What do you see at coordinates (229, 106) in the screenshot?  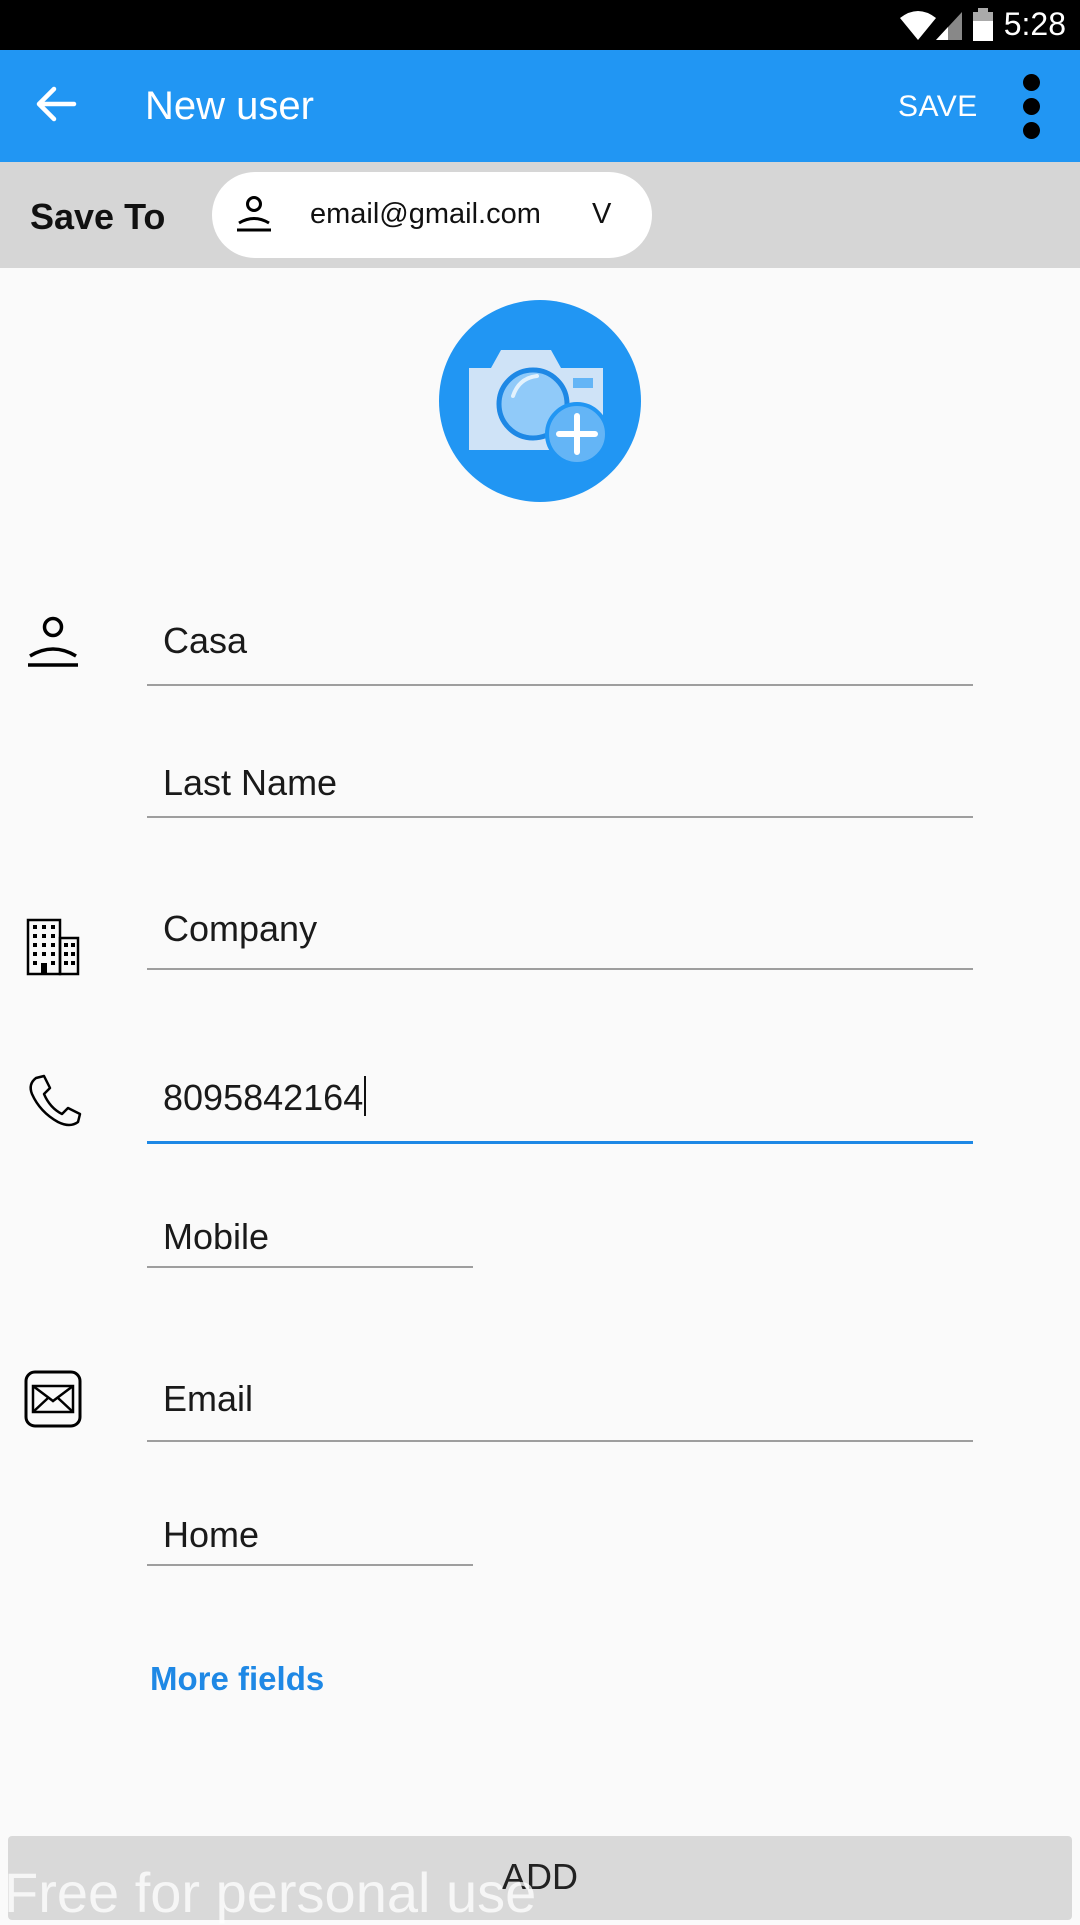 I see `page-title: New user` at bounding box center [229, 106].